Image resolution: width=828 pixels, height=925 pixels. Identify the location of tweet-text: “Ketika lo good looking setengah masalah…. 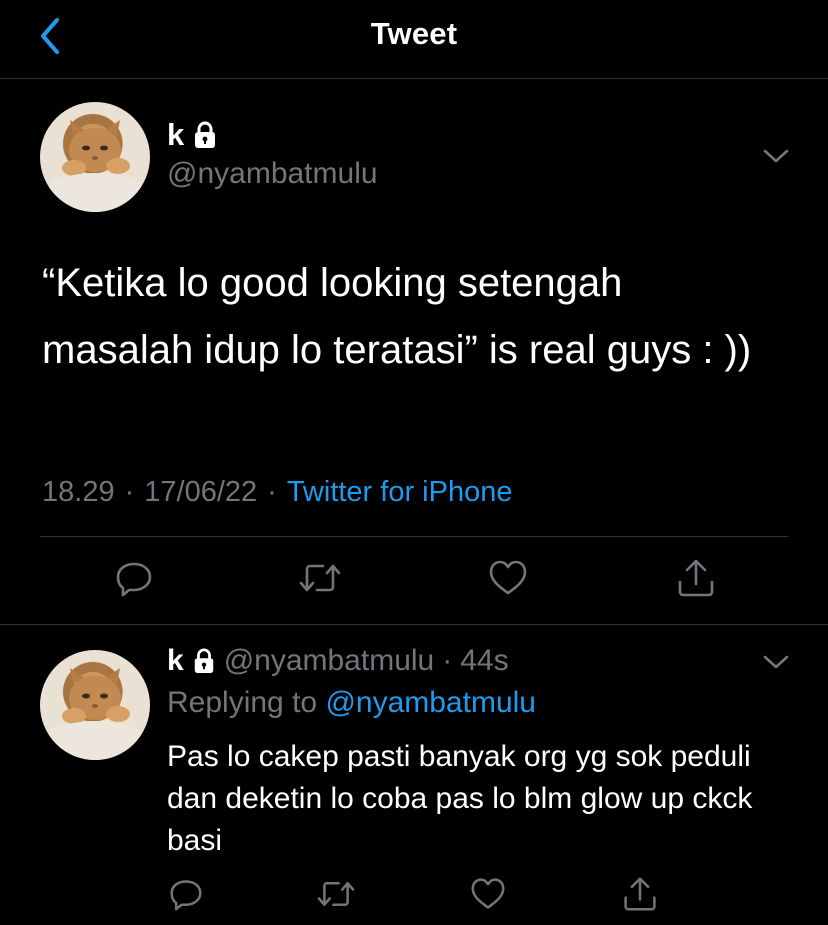
(397, 316).